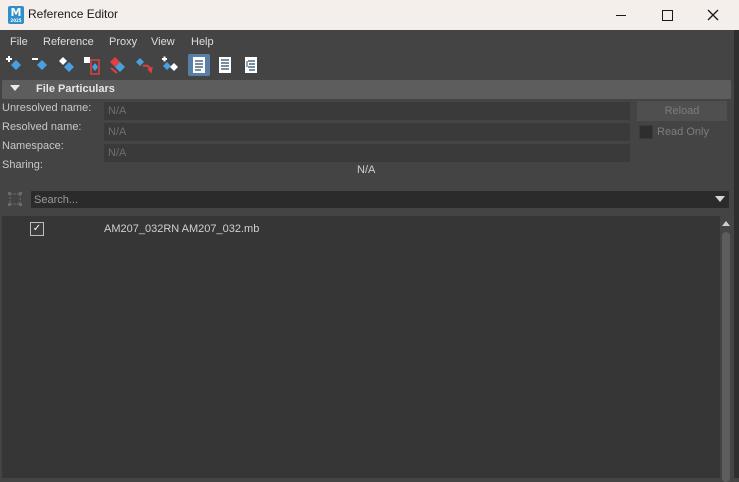  What do you see at coordinates (369, 15) in the screenshot?
I see `title-bar: M 2025 Reference Editor` at bounding box center [369, 15].